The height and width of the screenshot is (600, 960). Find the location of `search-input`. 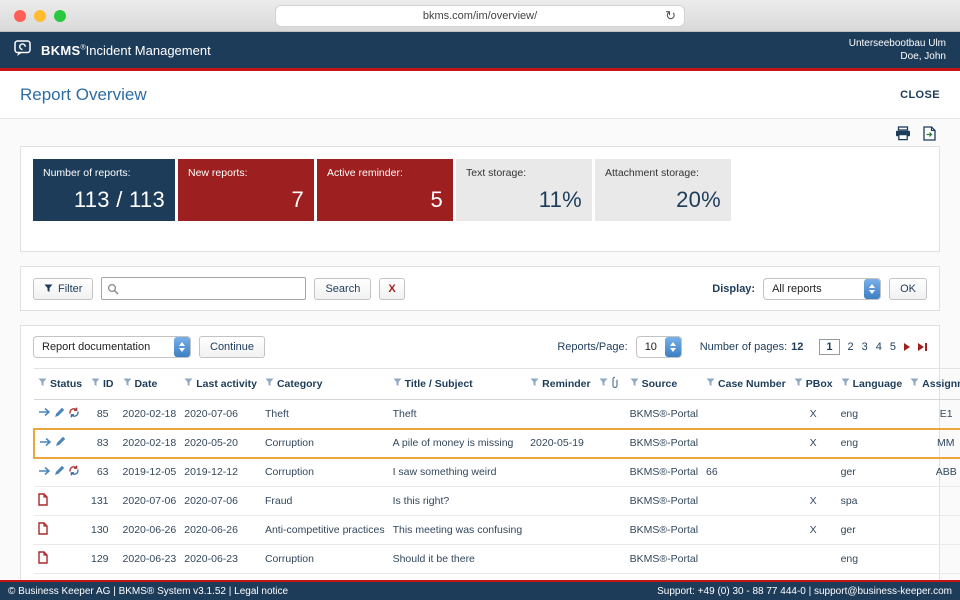

search-input is located at coordinates (204, 288).